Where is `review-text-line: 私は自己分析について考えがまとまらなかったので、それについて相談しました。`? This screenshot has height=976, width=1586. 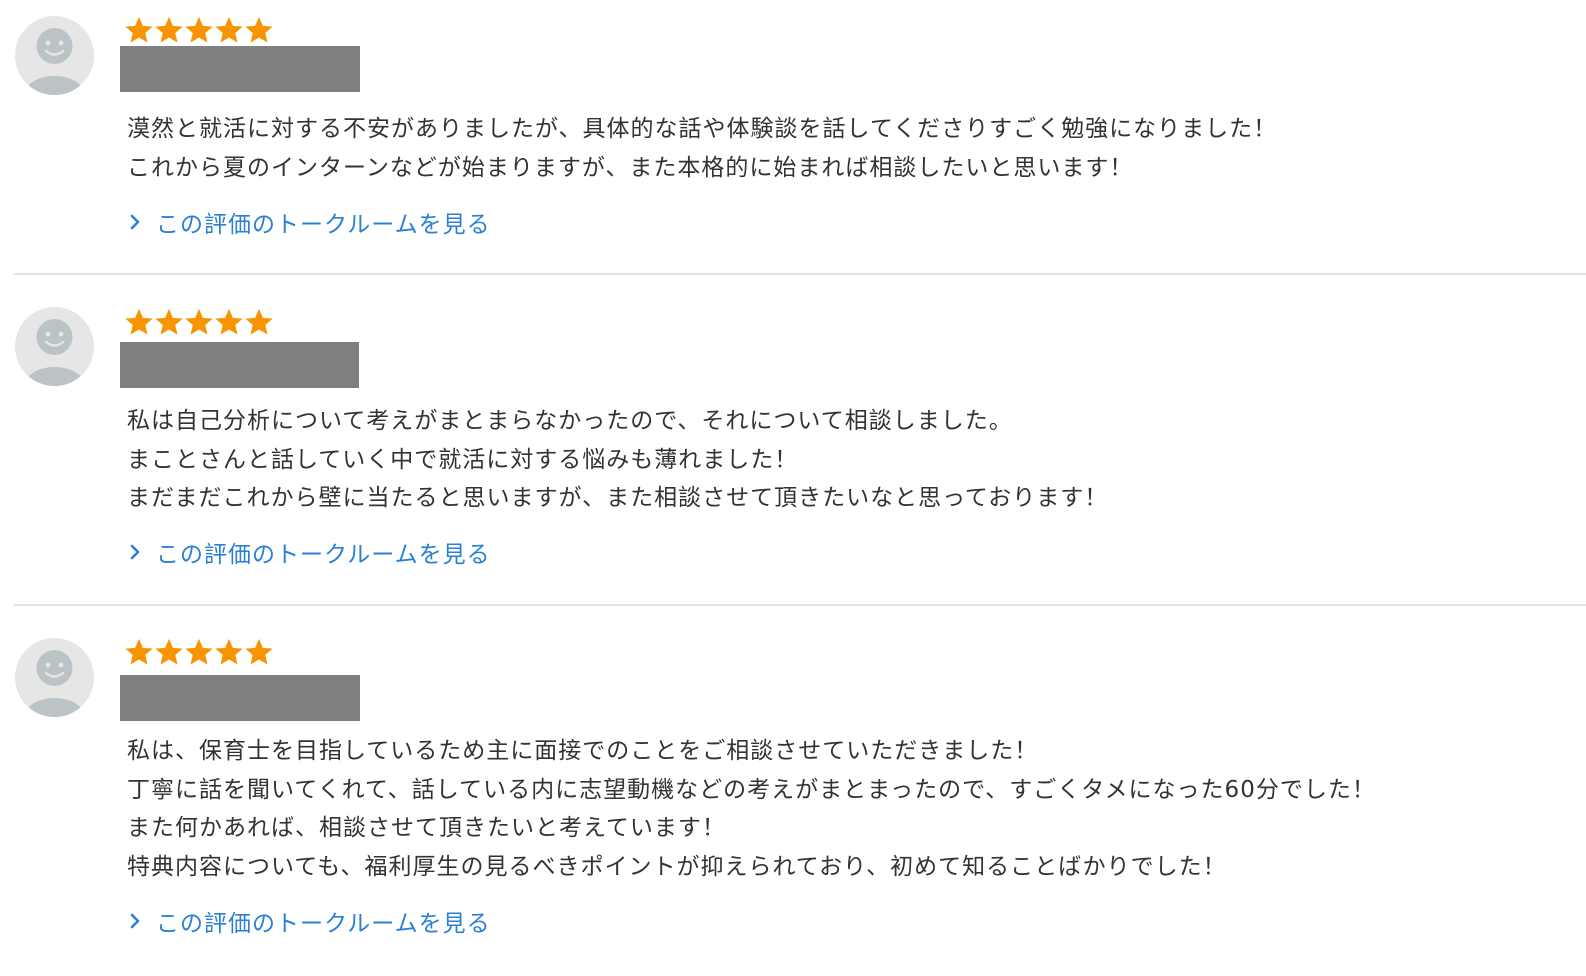 review-text-line: 私は自己分析について考えがまとまらなかったので、それについて相談しました。 is located at coordinates (570, 421).